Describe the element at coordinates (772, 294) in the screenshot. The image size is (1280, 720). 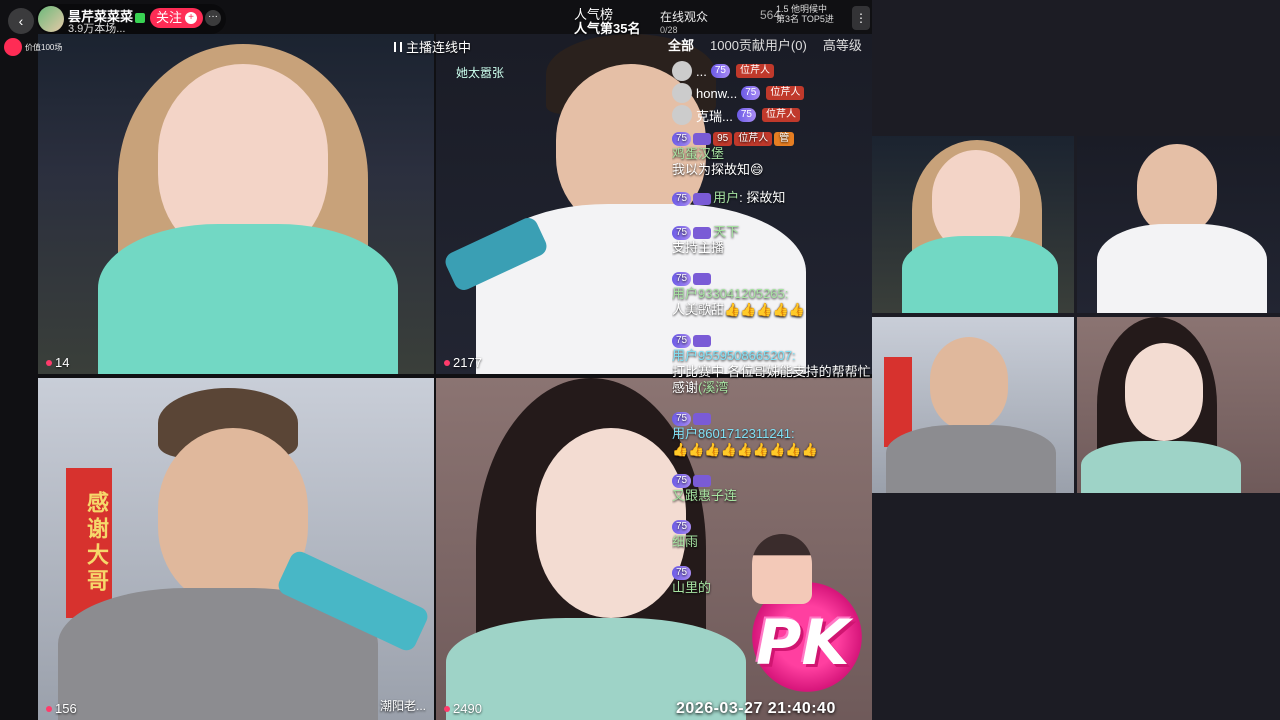
I see `chat-message: 75 用户933041205265: 人美歌甜👍👍👍👍👍` at that location.